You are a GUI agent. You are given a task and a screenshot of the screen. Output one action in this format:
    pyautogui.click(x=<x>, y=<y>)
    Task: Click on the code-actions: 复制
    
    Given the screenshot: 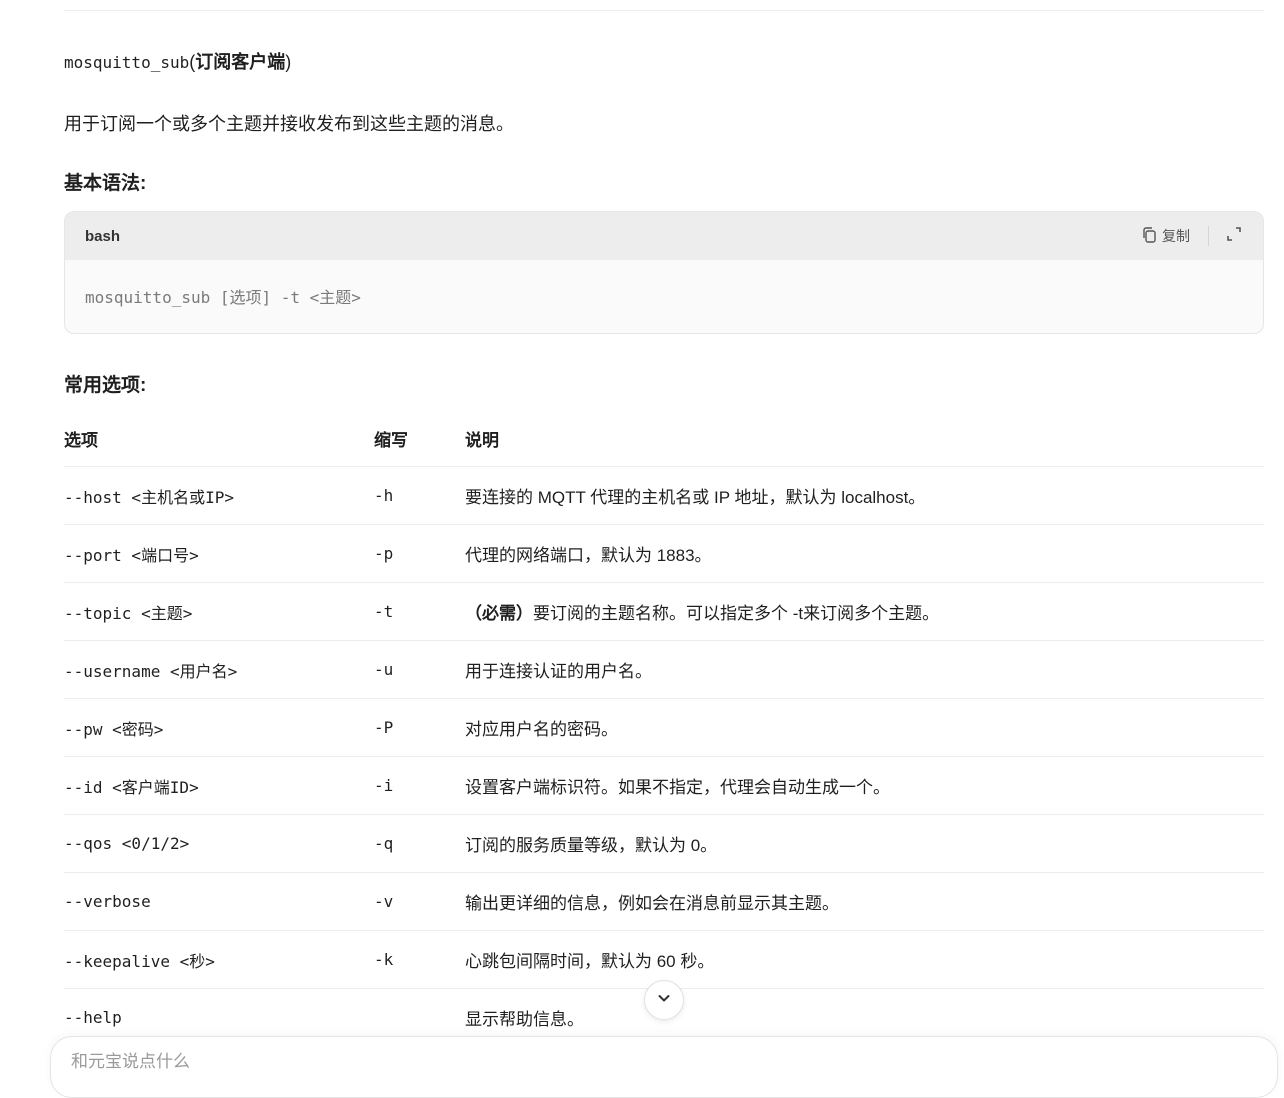 What is the action you would take?
    pyautogui.click(x=1191, y=236)
    